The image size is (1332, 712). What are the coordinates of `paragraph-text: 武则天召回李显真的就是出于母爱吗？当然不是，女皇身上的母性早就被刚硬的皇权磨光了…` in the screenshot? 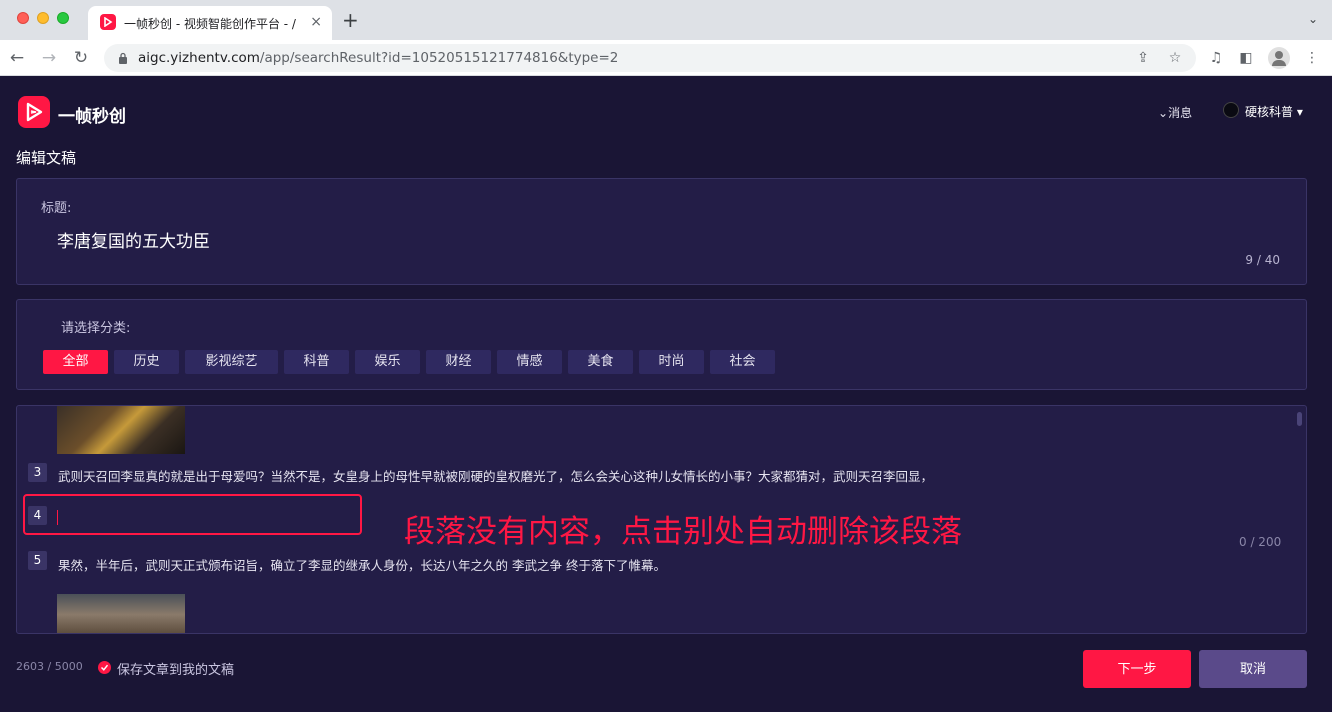 It's located at (495, 475).